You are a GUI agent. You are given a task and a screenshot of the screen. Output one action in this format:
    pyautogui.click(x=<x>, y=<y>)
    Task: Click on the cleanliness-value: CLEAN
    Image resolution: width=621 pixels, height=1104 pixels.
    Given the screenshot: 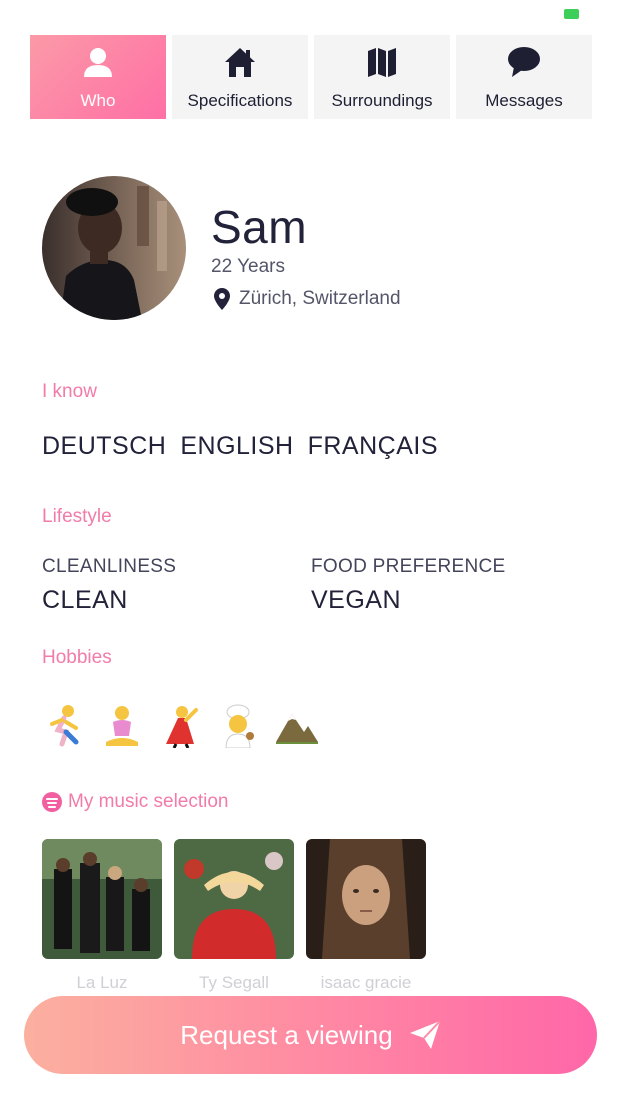 What is the action you would take?
    pyautogui.click(x=85, y=600)
    